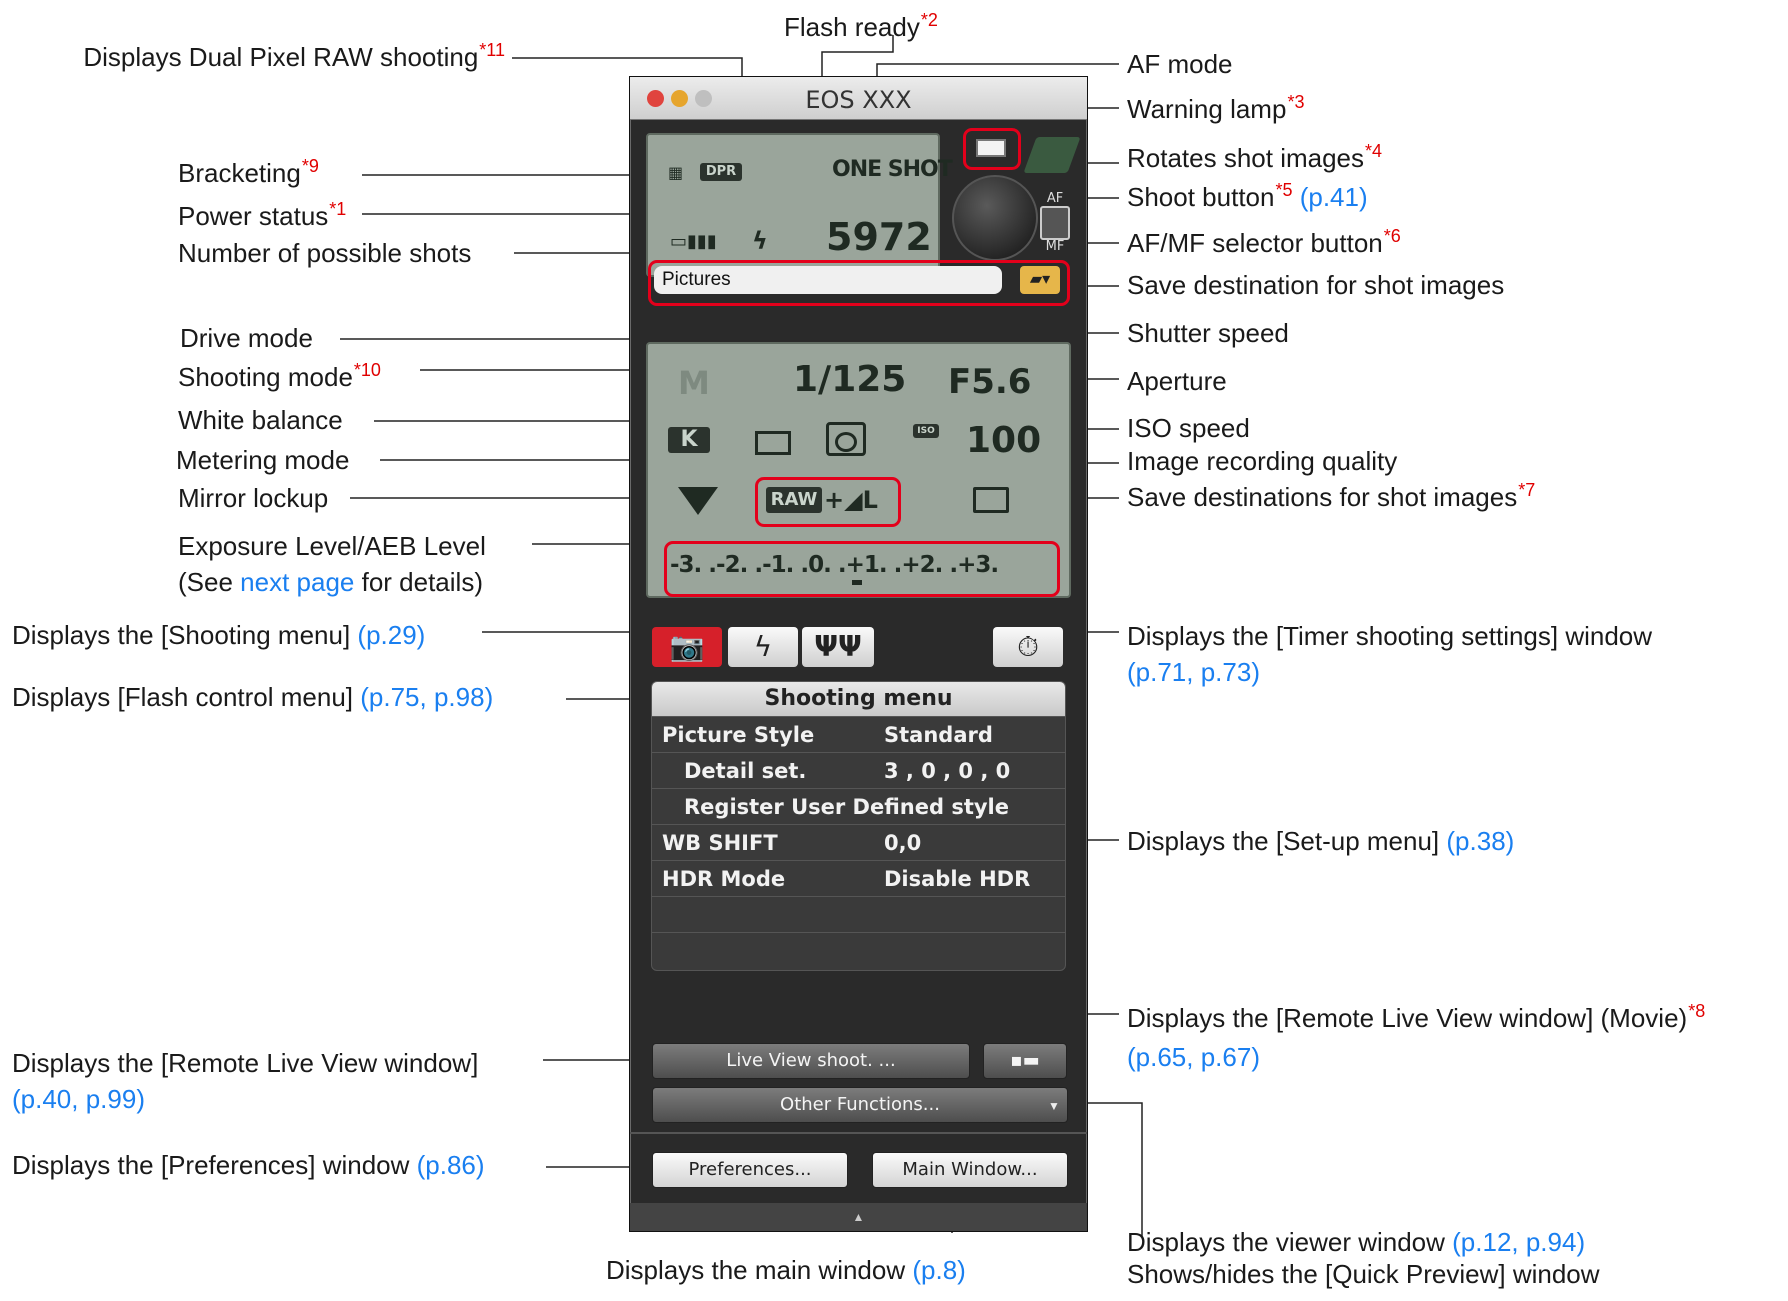 The width and height of the screenshot is (1788, 1301). I want to click on footnote-marker: *9, so click(310, 166).